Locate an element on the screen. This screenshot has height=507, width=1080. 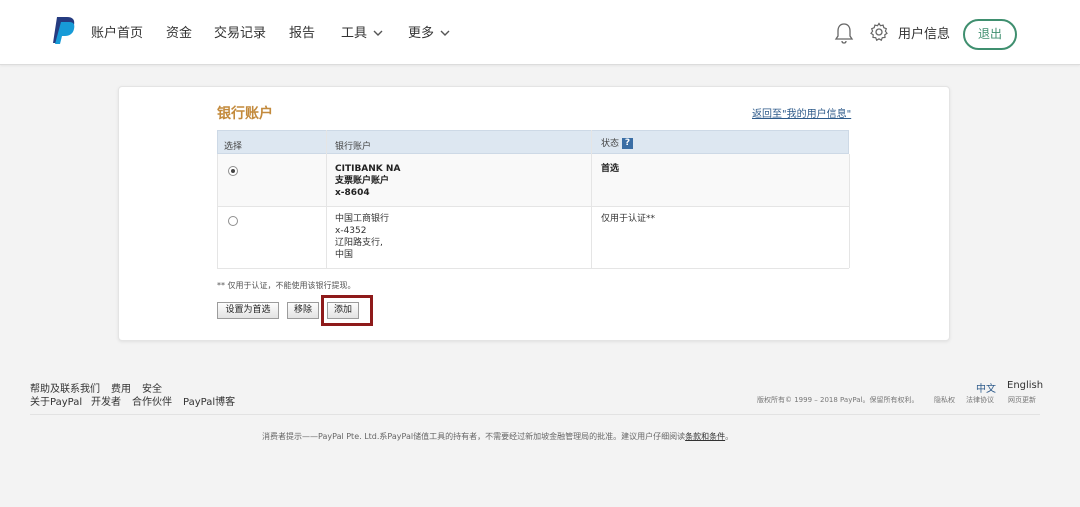
language-english: English is located at coordinates (1025, 385).